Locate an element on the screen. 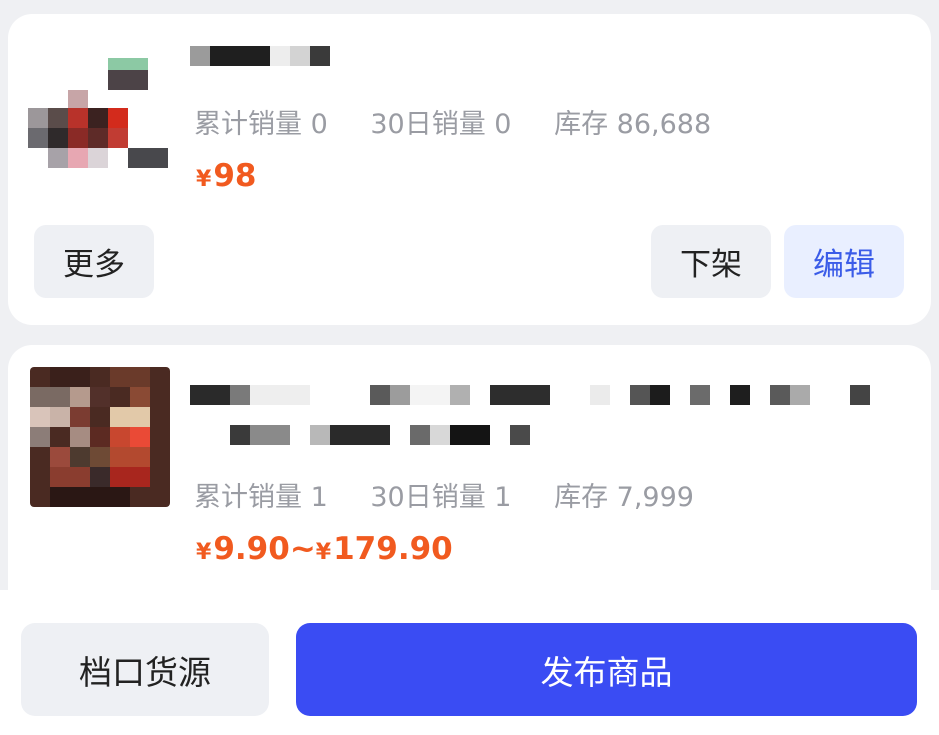  product-price-range: ¥9.90~¥179.90 is located at coordinates (324, 549).